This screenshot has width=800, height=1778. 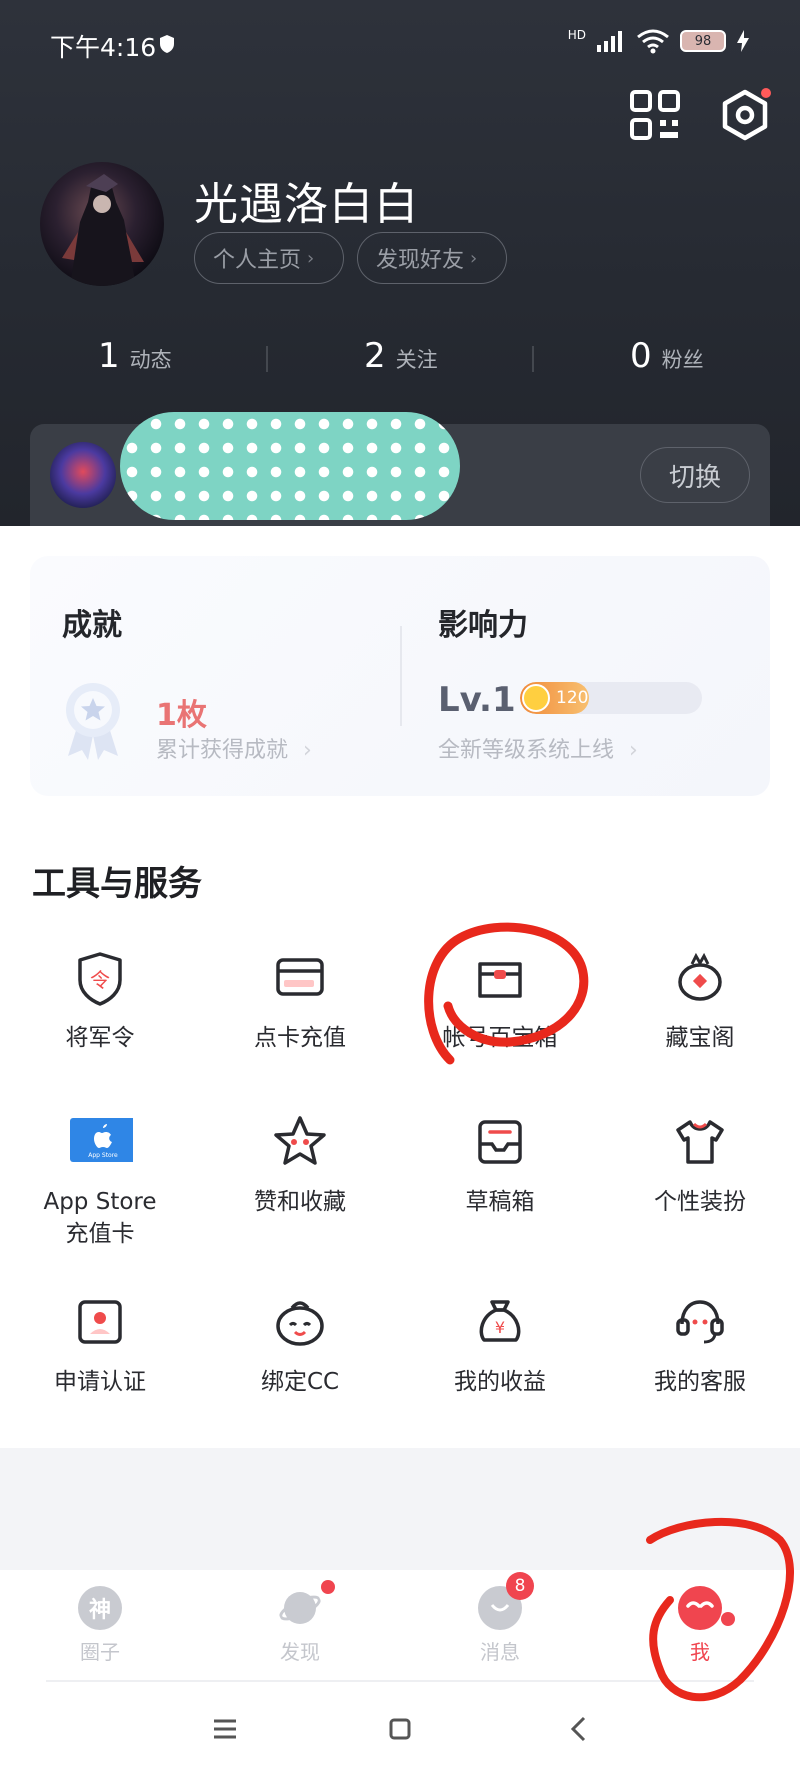 I want to click on tool-label: 帐号百宝箱, so click(x=500, y=1038).